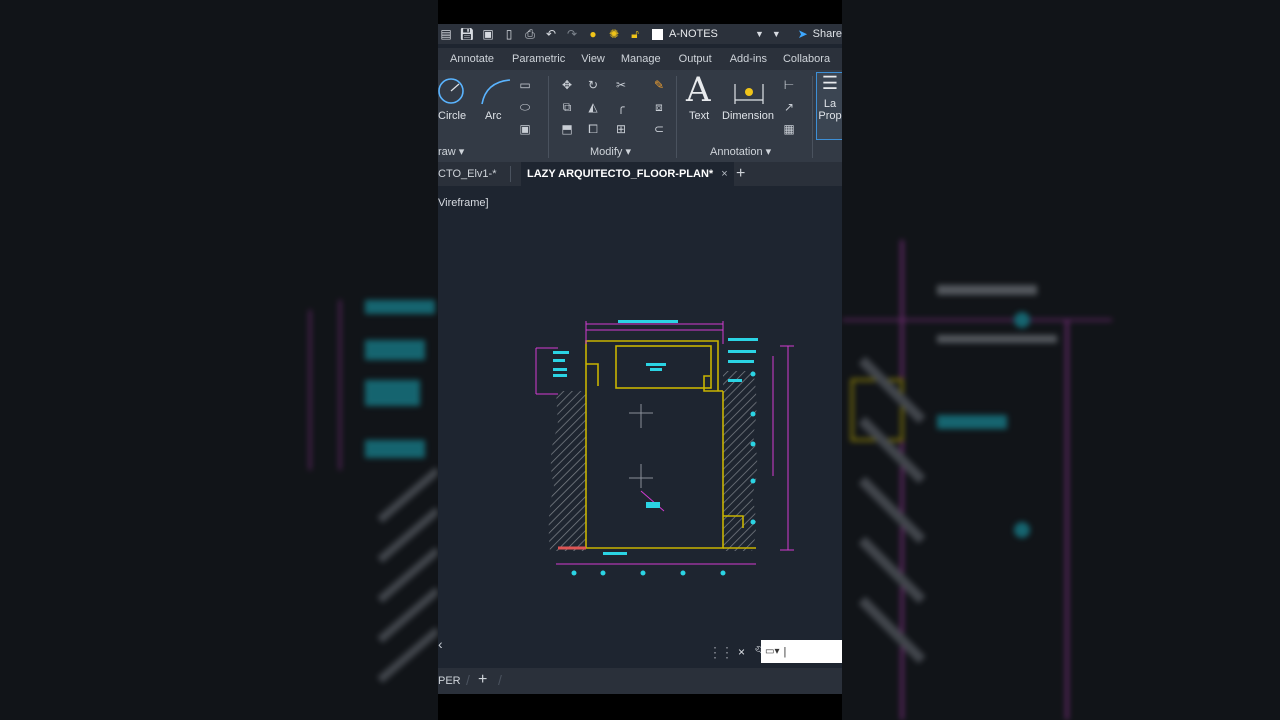 This screenshot has width=1280, height=720. Describe the element at coordinates (567, 471) in the screenshot. I see `left-earth-hatch` at that location.